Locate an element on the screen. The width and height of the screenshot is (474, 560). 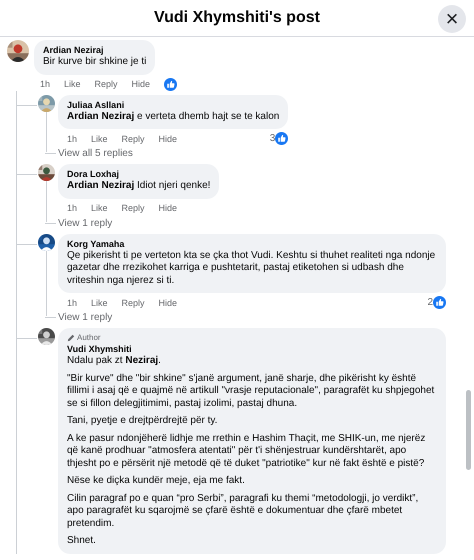
comment-text: Tani, pyetje e drejtpërdrejtë për ty. is located at coordinates (142, 421).